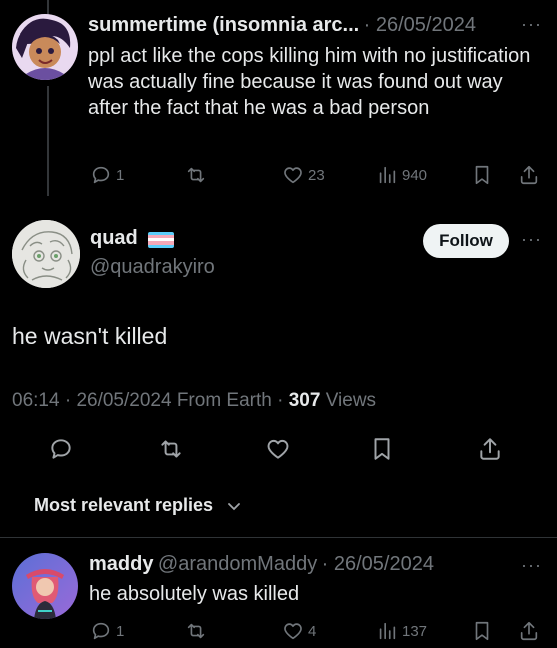 Image resolution: width=557 pixels, height=648 pixels. I want to click on tweet1-views-button: 940, so click(401, 175).